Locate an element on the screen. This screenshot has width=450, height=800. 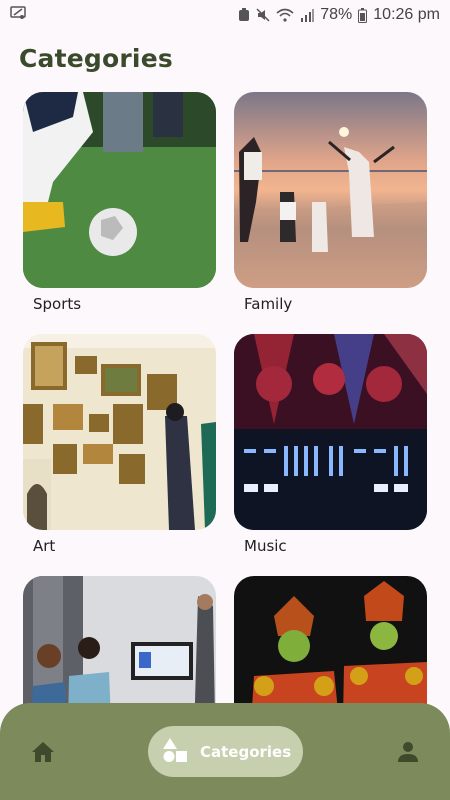
page-title: Categories is located at coordinates (96, 58).